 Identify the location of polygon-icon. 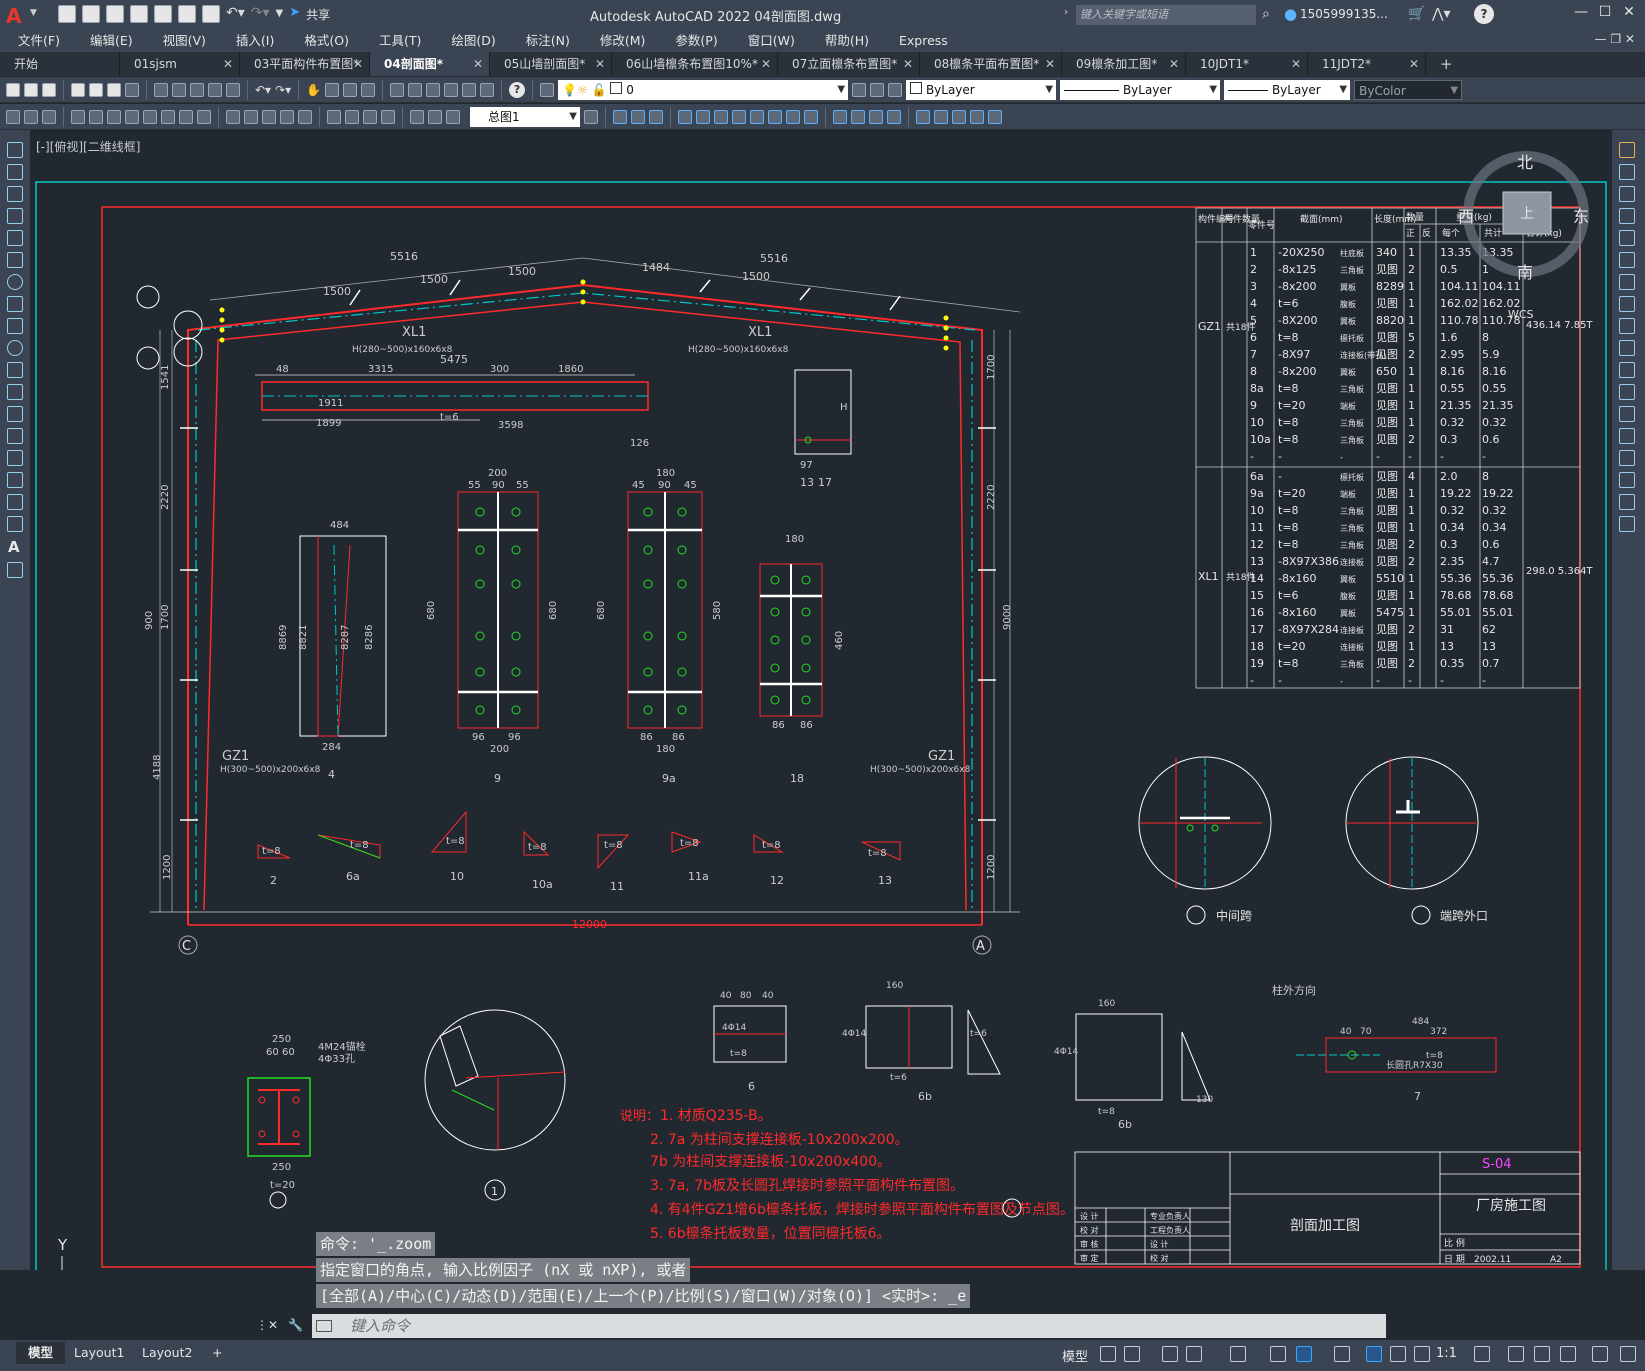
(15, 216).